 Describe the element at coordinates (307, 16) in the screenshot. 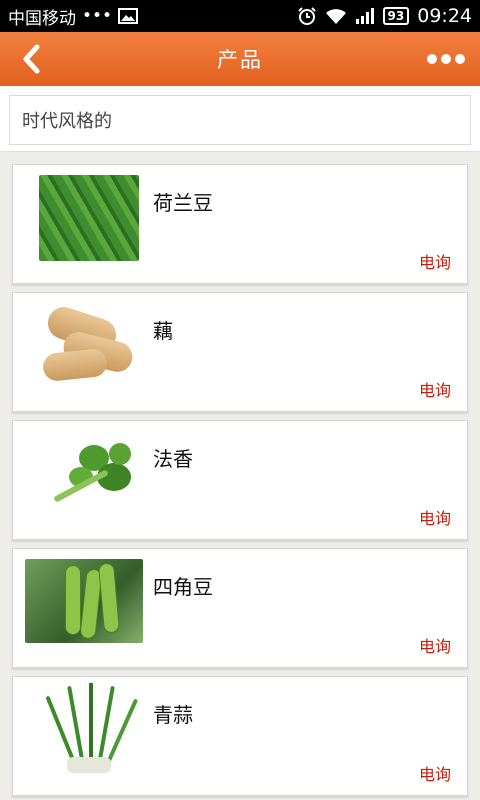

I see `alarm-icon` at that location.